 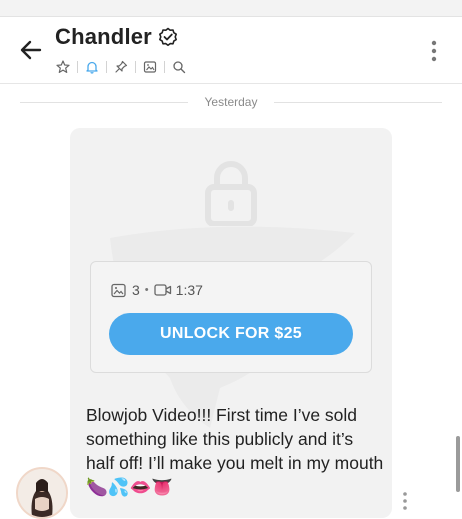 I want to click on date-divider-label: Yesterday, so click(x=231, y=102).